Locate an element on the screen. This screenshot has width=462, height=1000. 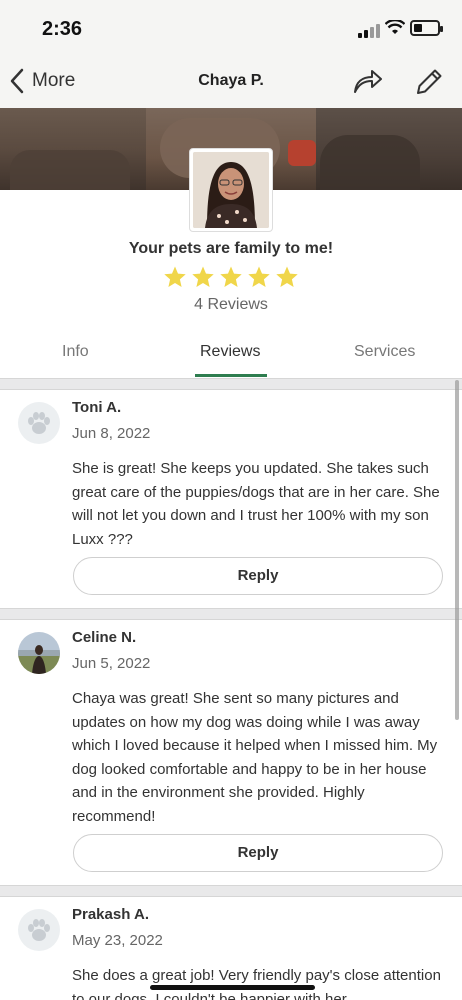
home-indicator is located at coordinates (232, 987).